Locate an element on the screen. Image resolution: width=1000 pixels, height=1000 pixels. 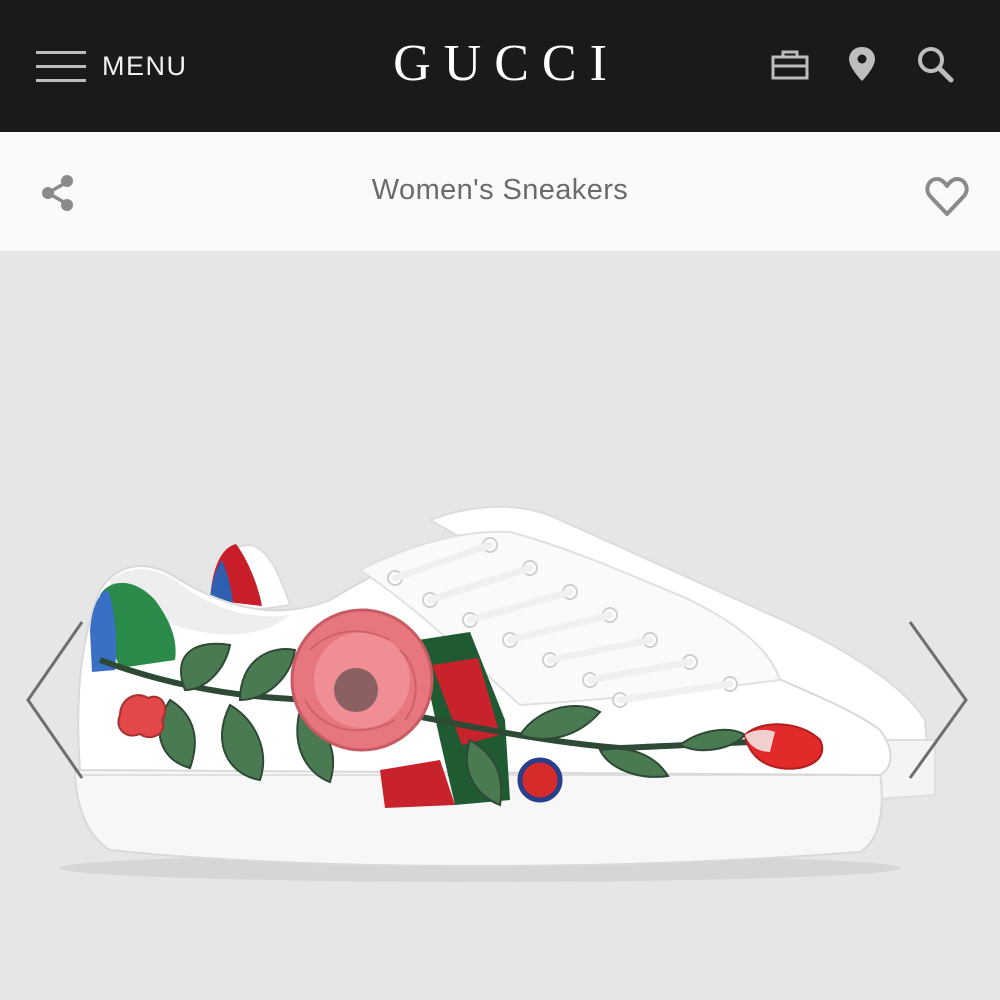
next-image-arrow is located at coordinates (941, 700).